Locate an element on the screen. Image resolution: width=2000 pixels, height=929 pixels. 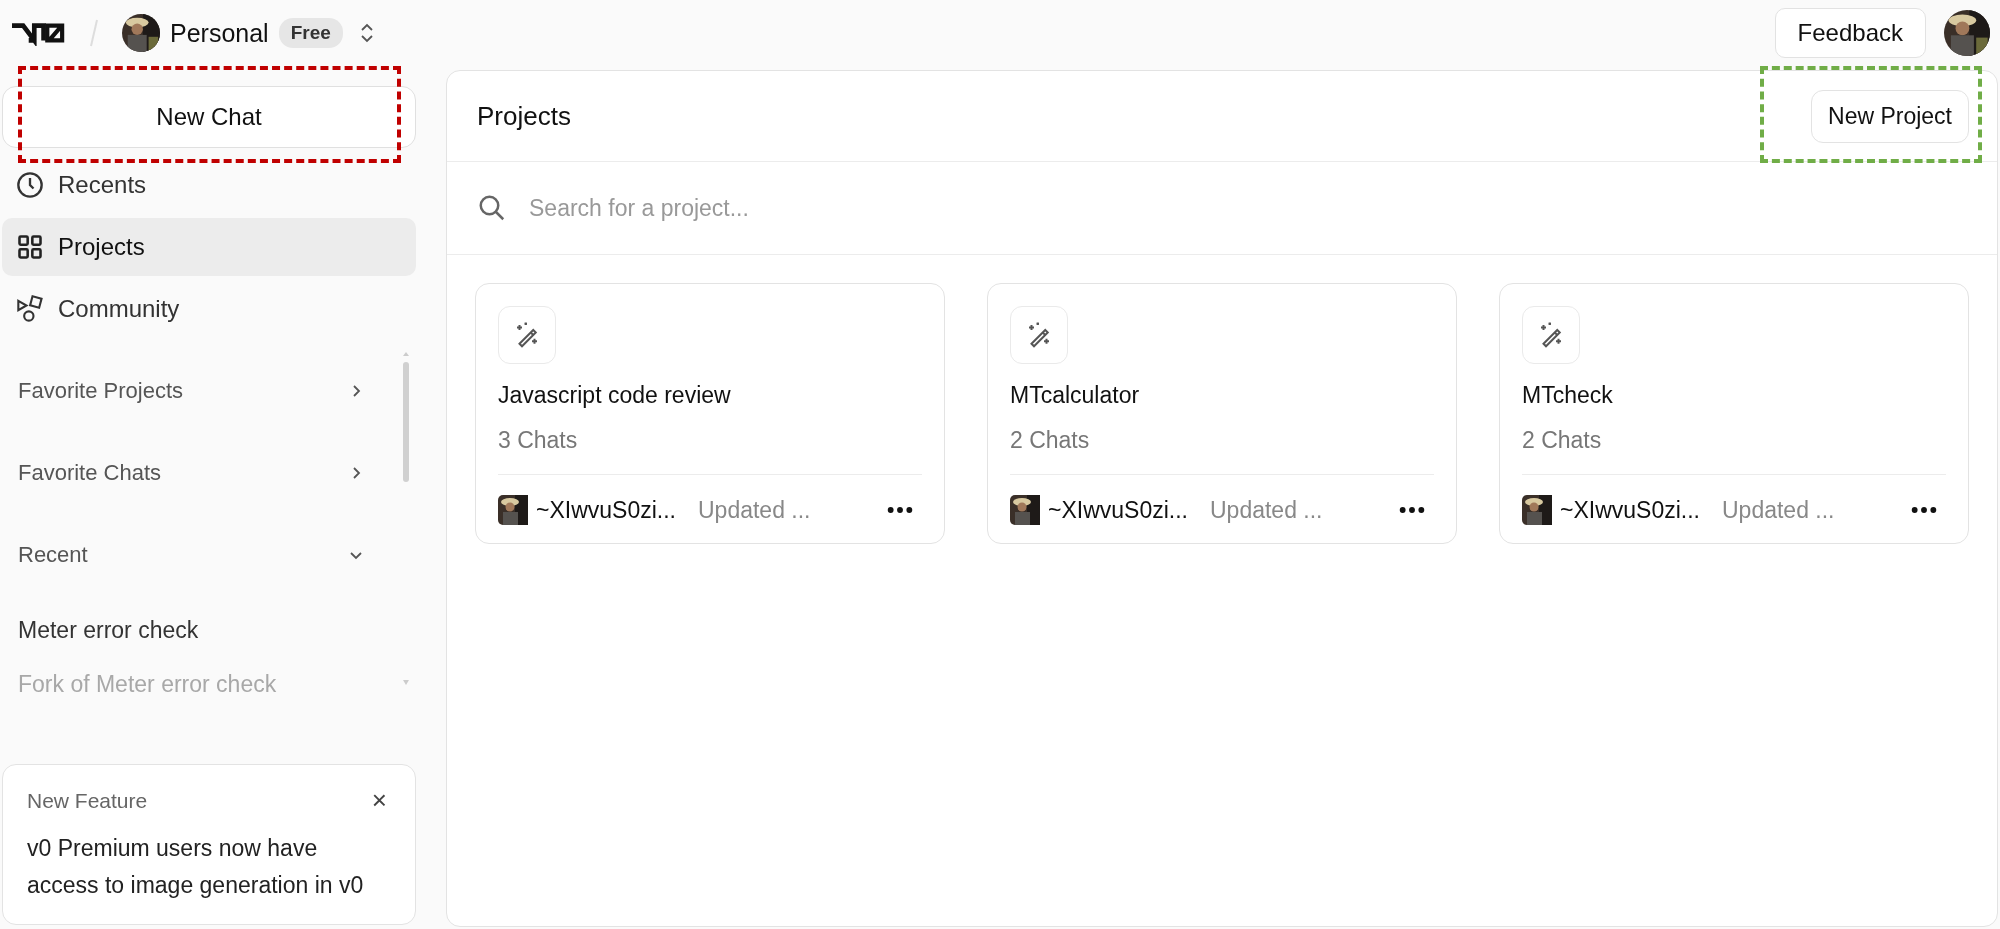
grid-icon is located at coordinates (30, 247).